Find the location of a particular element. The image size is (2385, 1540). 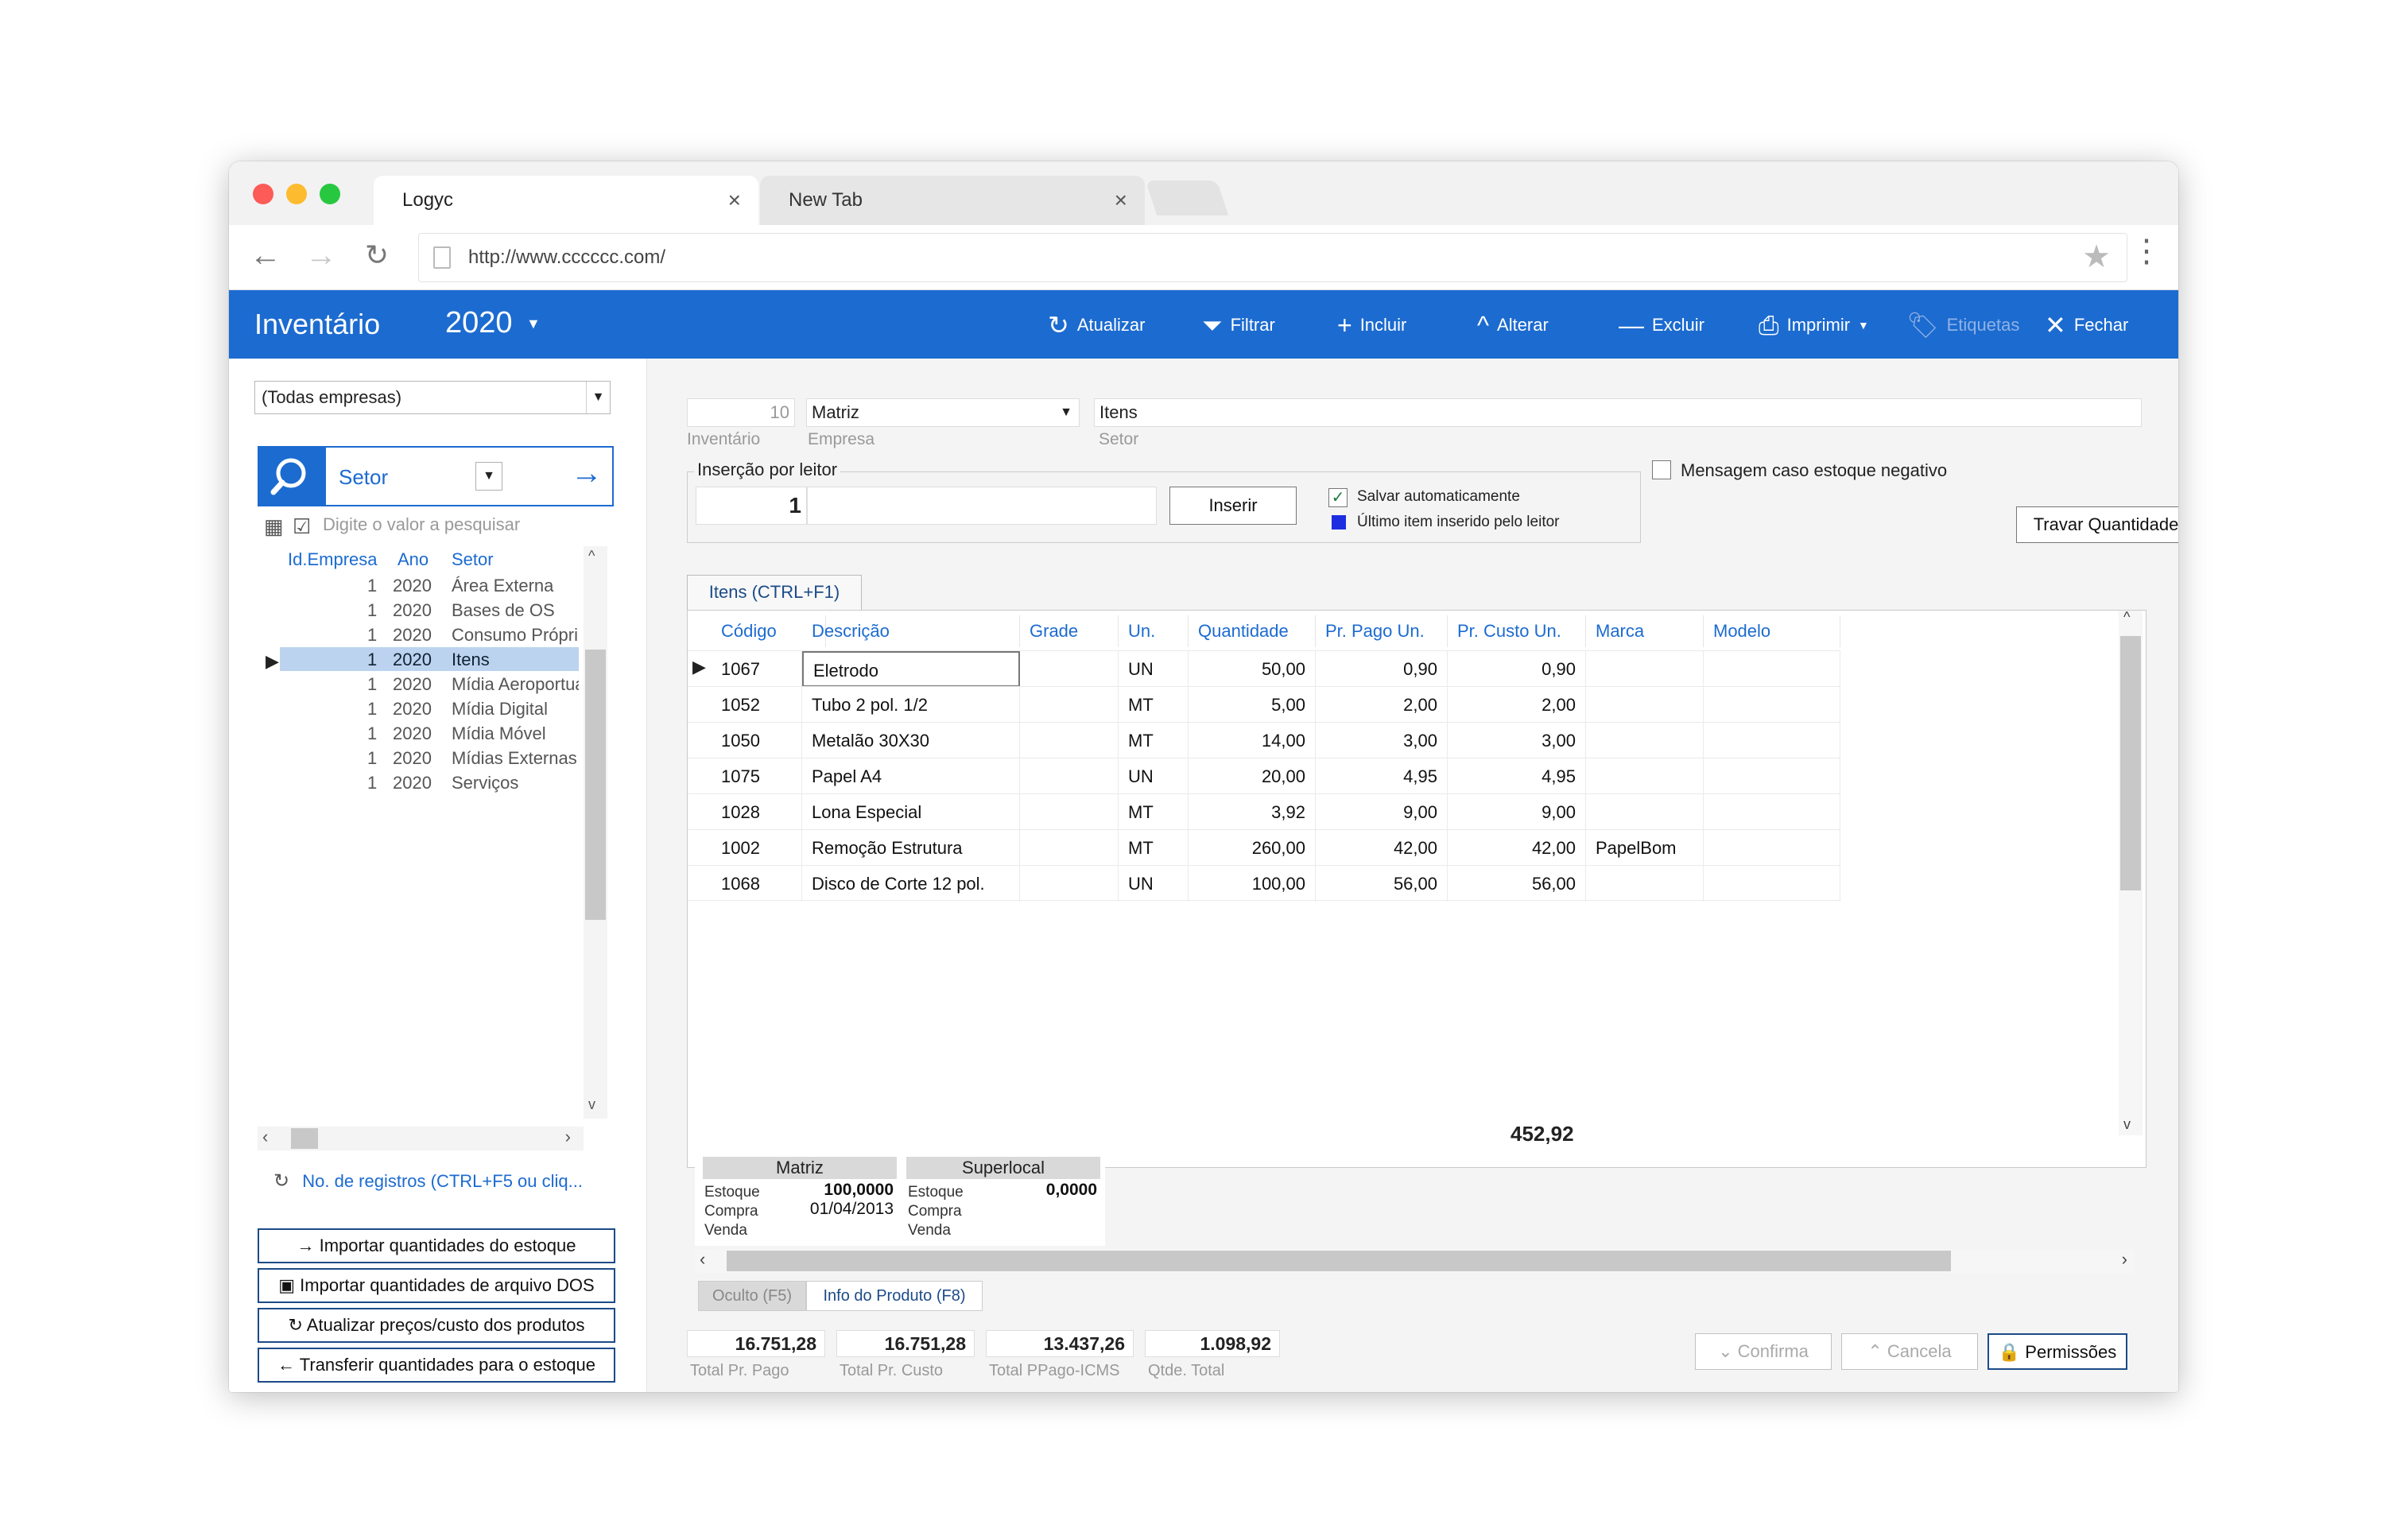

grid-vertical-scrollbar: ^ v is located at coordinates (2131, 872).